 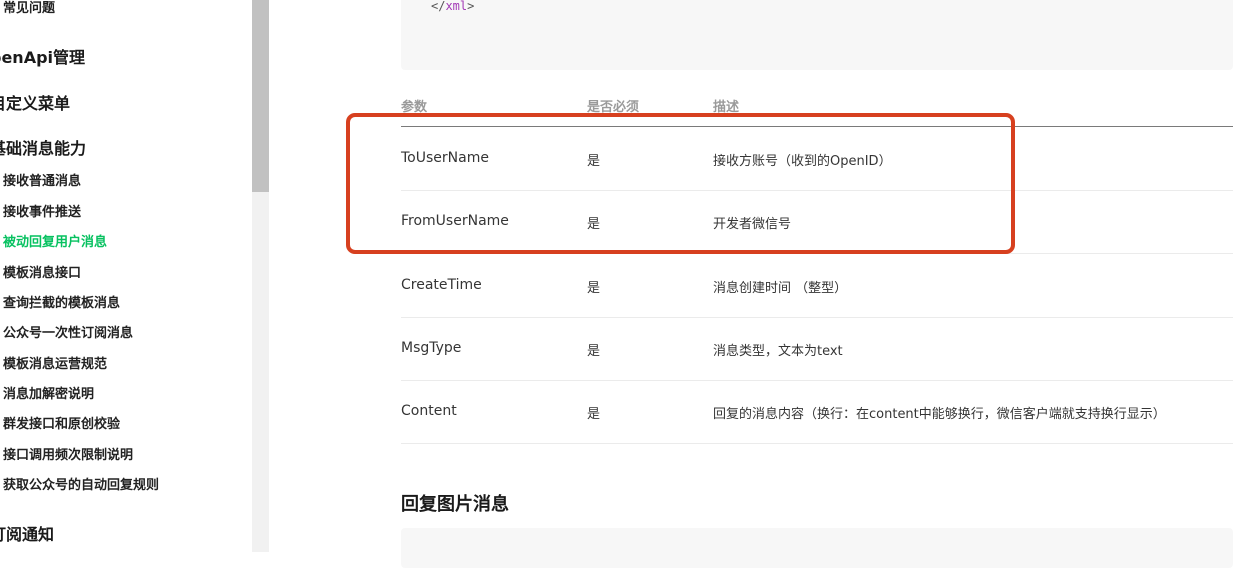 I want to click on sidebar-item-passive-reply: 被动回复用户消息, so click(x=55, y=240).